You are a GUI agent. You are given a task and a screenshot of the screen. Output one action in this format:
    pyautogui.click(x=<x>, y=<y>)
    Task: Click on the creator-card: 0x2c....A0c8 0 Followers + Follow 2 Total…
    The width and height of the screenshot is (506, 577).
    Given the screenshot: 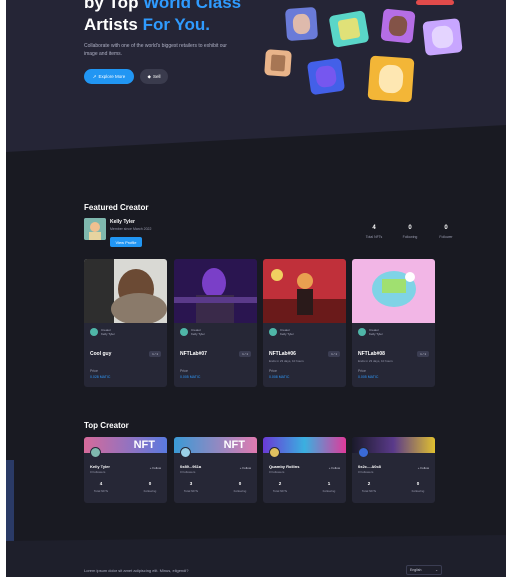 What is the action you would take?
    pyautogui.click(x=393, y=470)
    